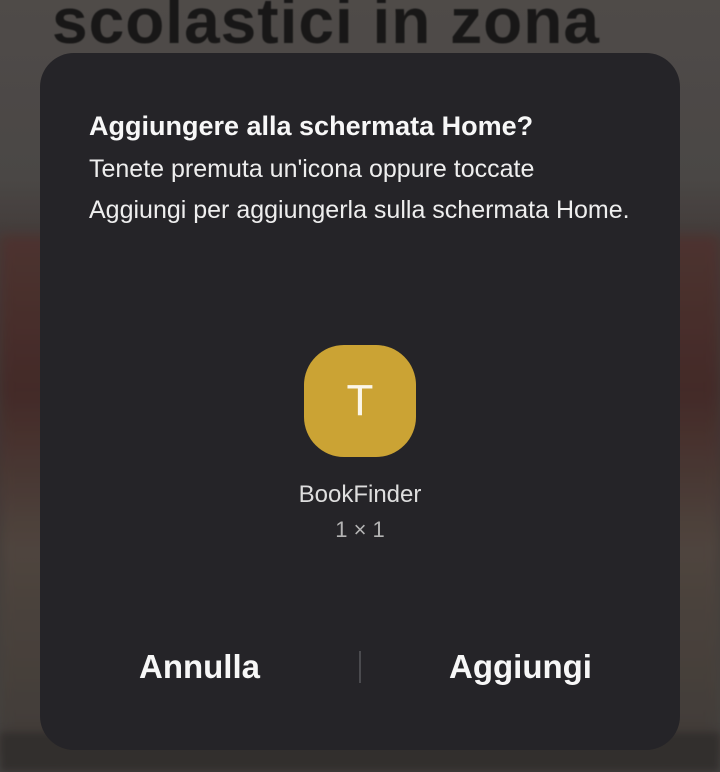 The width and height of the screenshot is (720, 772). What do you see at coordinates (360, 667) in the screenshot?
I see `dialog-button-row: Annulla Aggiungi` at bounding box center [360, 667].